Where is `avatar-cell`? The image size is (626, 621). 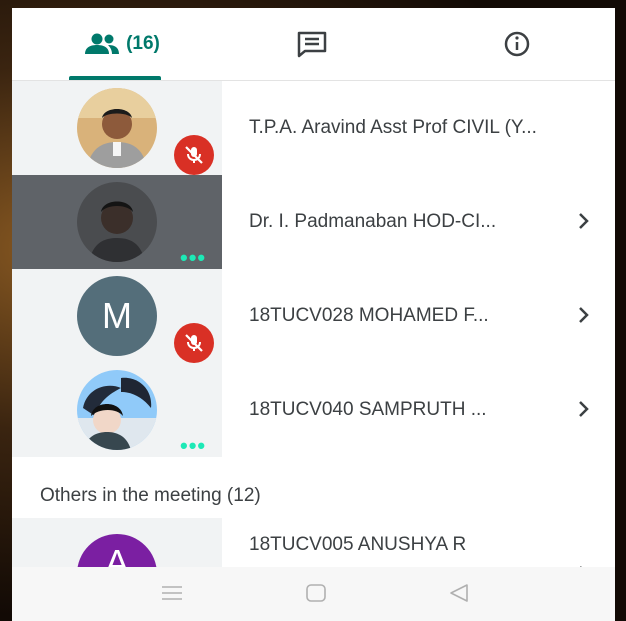
avatar-cell is located at coordinates (117, 128).